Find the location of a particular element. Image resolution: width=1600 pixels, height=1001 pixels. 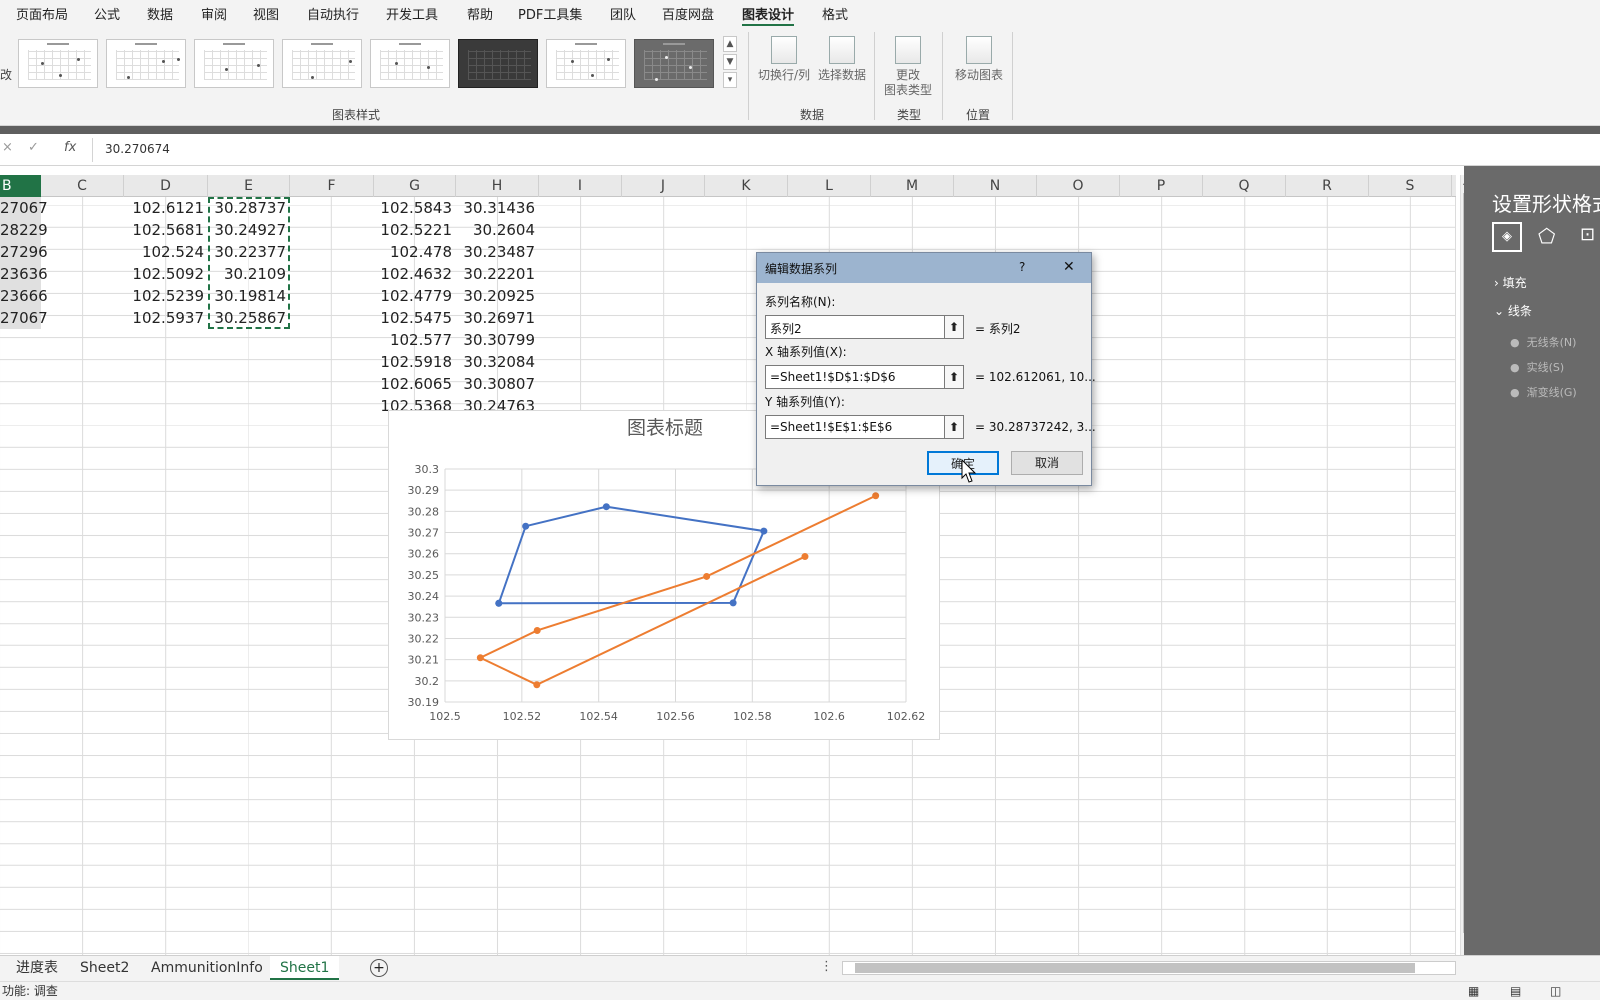

col-header-q: Q is located at coordinates (1244, 186).